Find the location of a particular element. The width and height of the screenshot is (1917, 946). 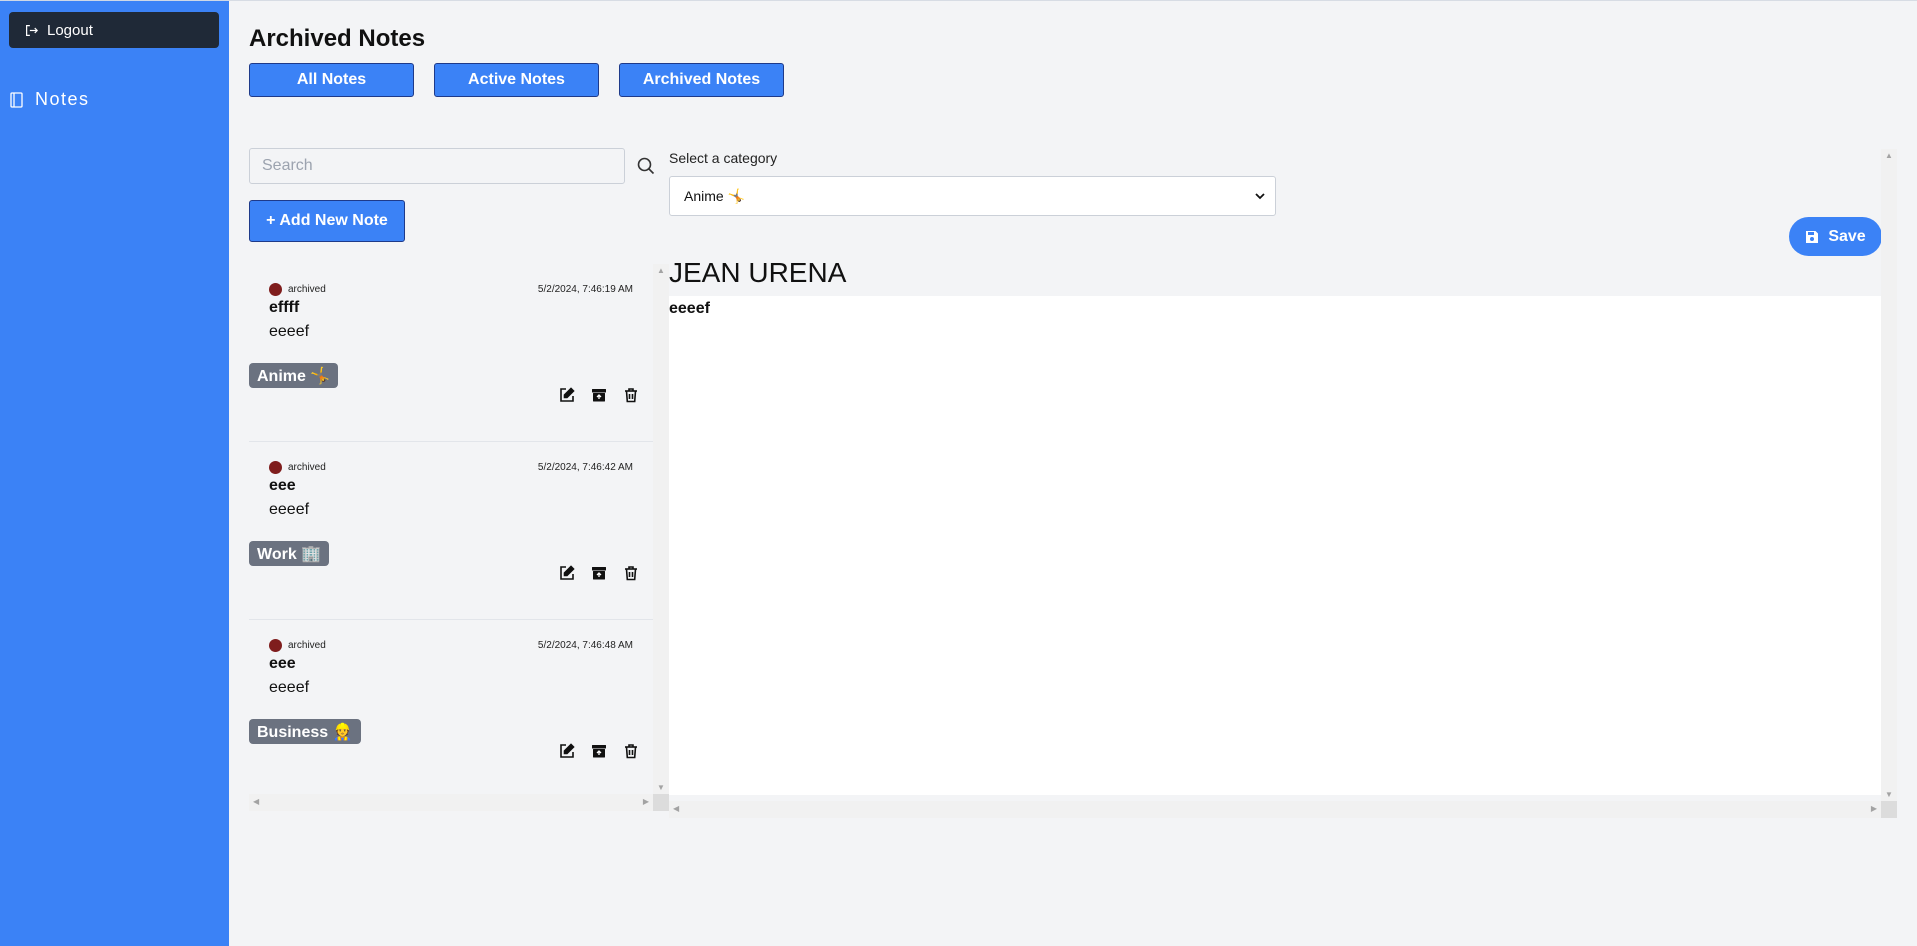

note-title-field: JEAN URENA is located at coordinates (757, 273).